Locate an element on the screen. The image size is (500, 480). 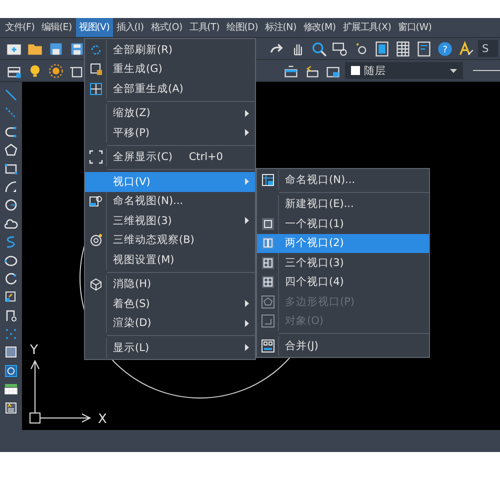
menu-item: 渲染(D) is located at coordinates (170, 323).